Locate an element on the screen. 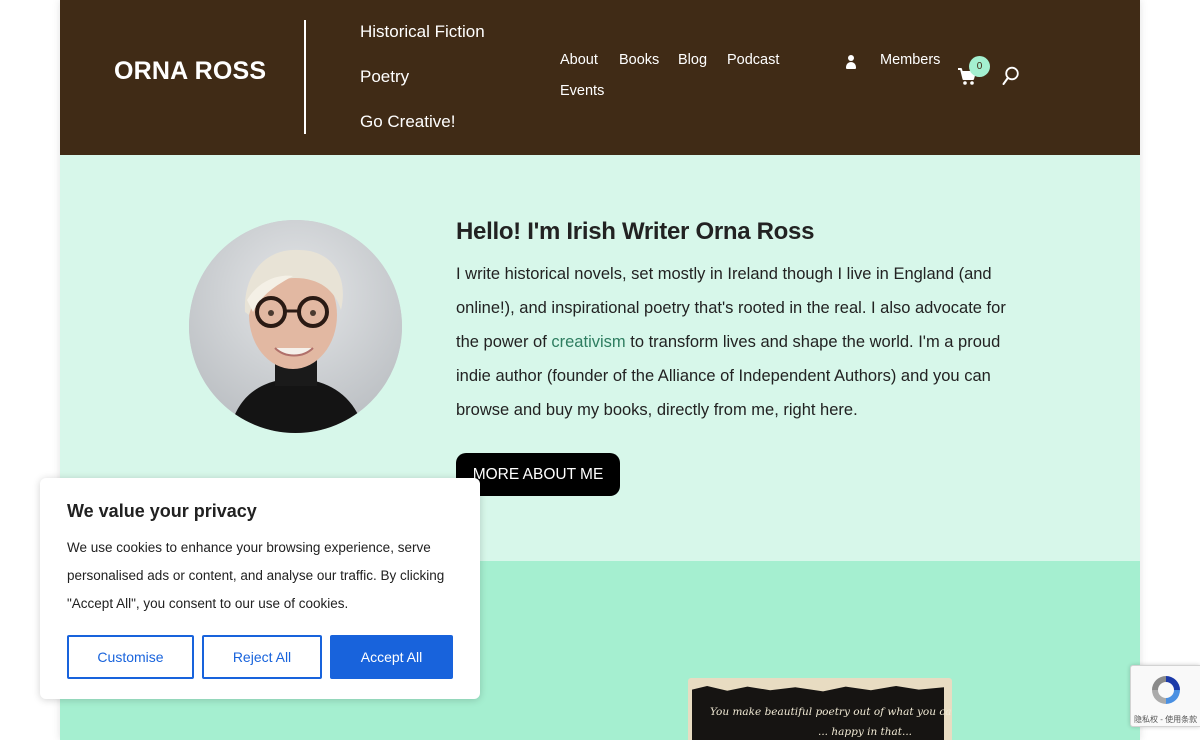 This screenshot has height=740, width=1200. nav-blog: Blog is located at coordinates (692, 60).